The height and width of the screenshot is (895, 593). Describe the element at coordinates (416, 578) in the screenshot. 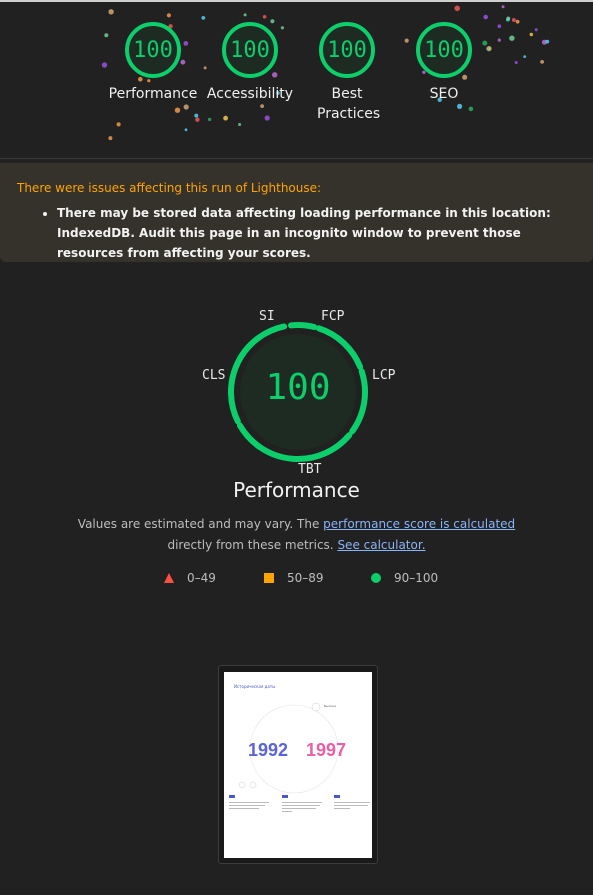

I see `legend-range: 90–100` at that location.